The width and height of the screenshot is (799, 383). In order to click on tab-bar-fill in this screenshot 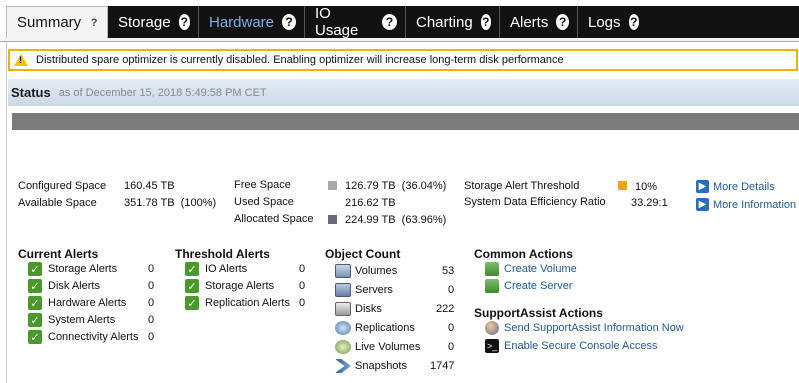, I will do `click(719, 22)`.